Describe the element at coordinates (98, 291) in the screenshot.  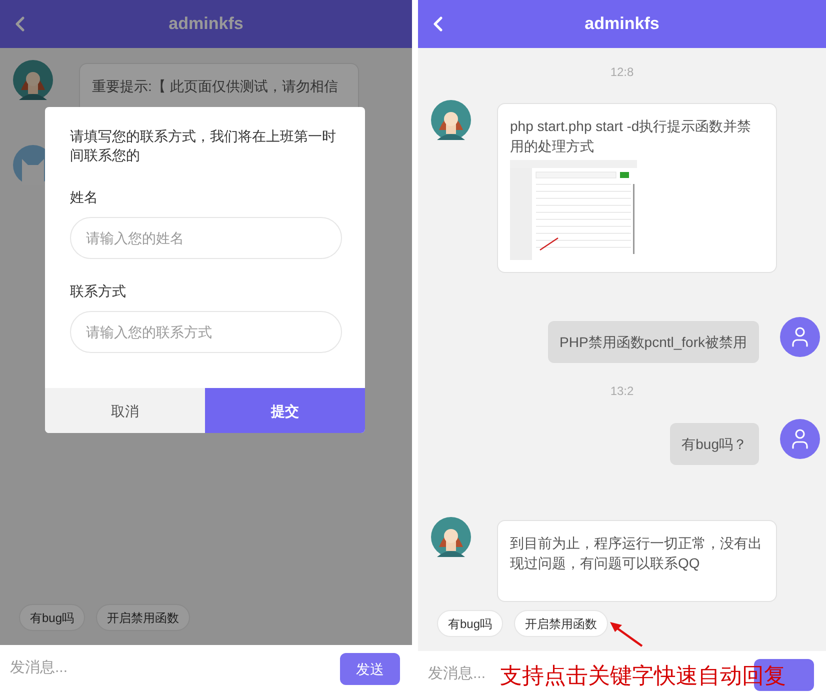
I see `field-label: 联系方式` at that location.